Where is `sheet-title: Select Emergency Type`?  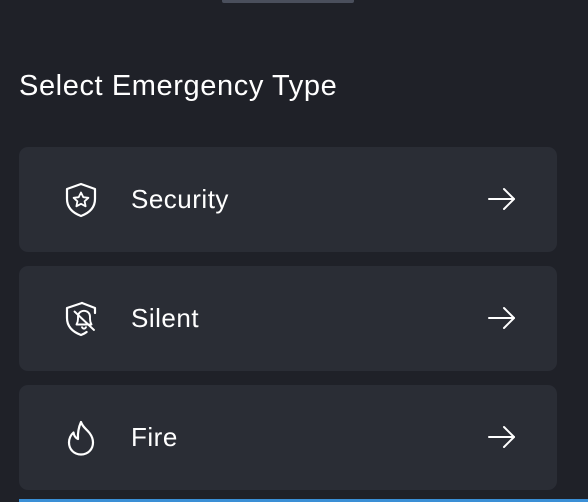 sheet-title: Select Emergency Type is located at coordinates (178, 86).